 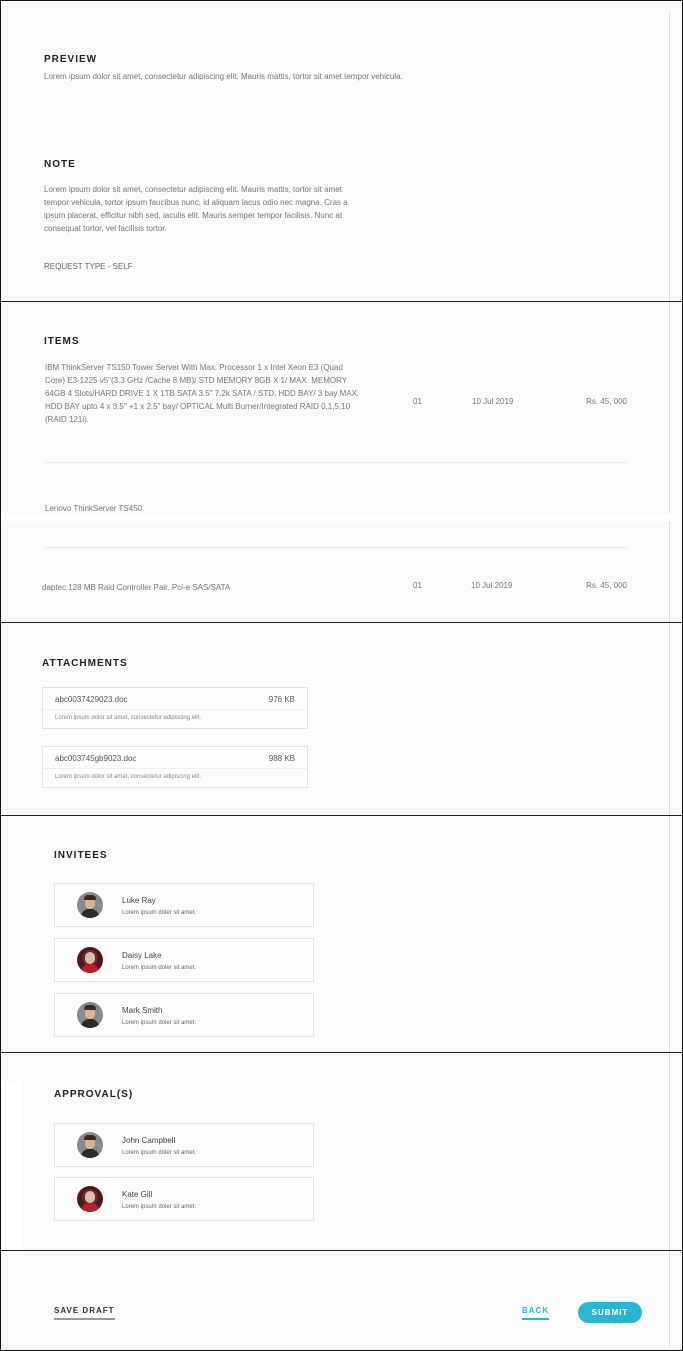 I want to click on save-draft-button: SAVE DRAFT, so click(x=84, y=1313).